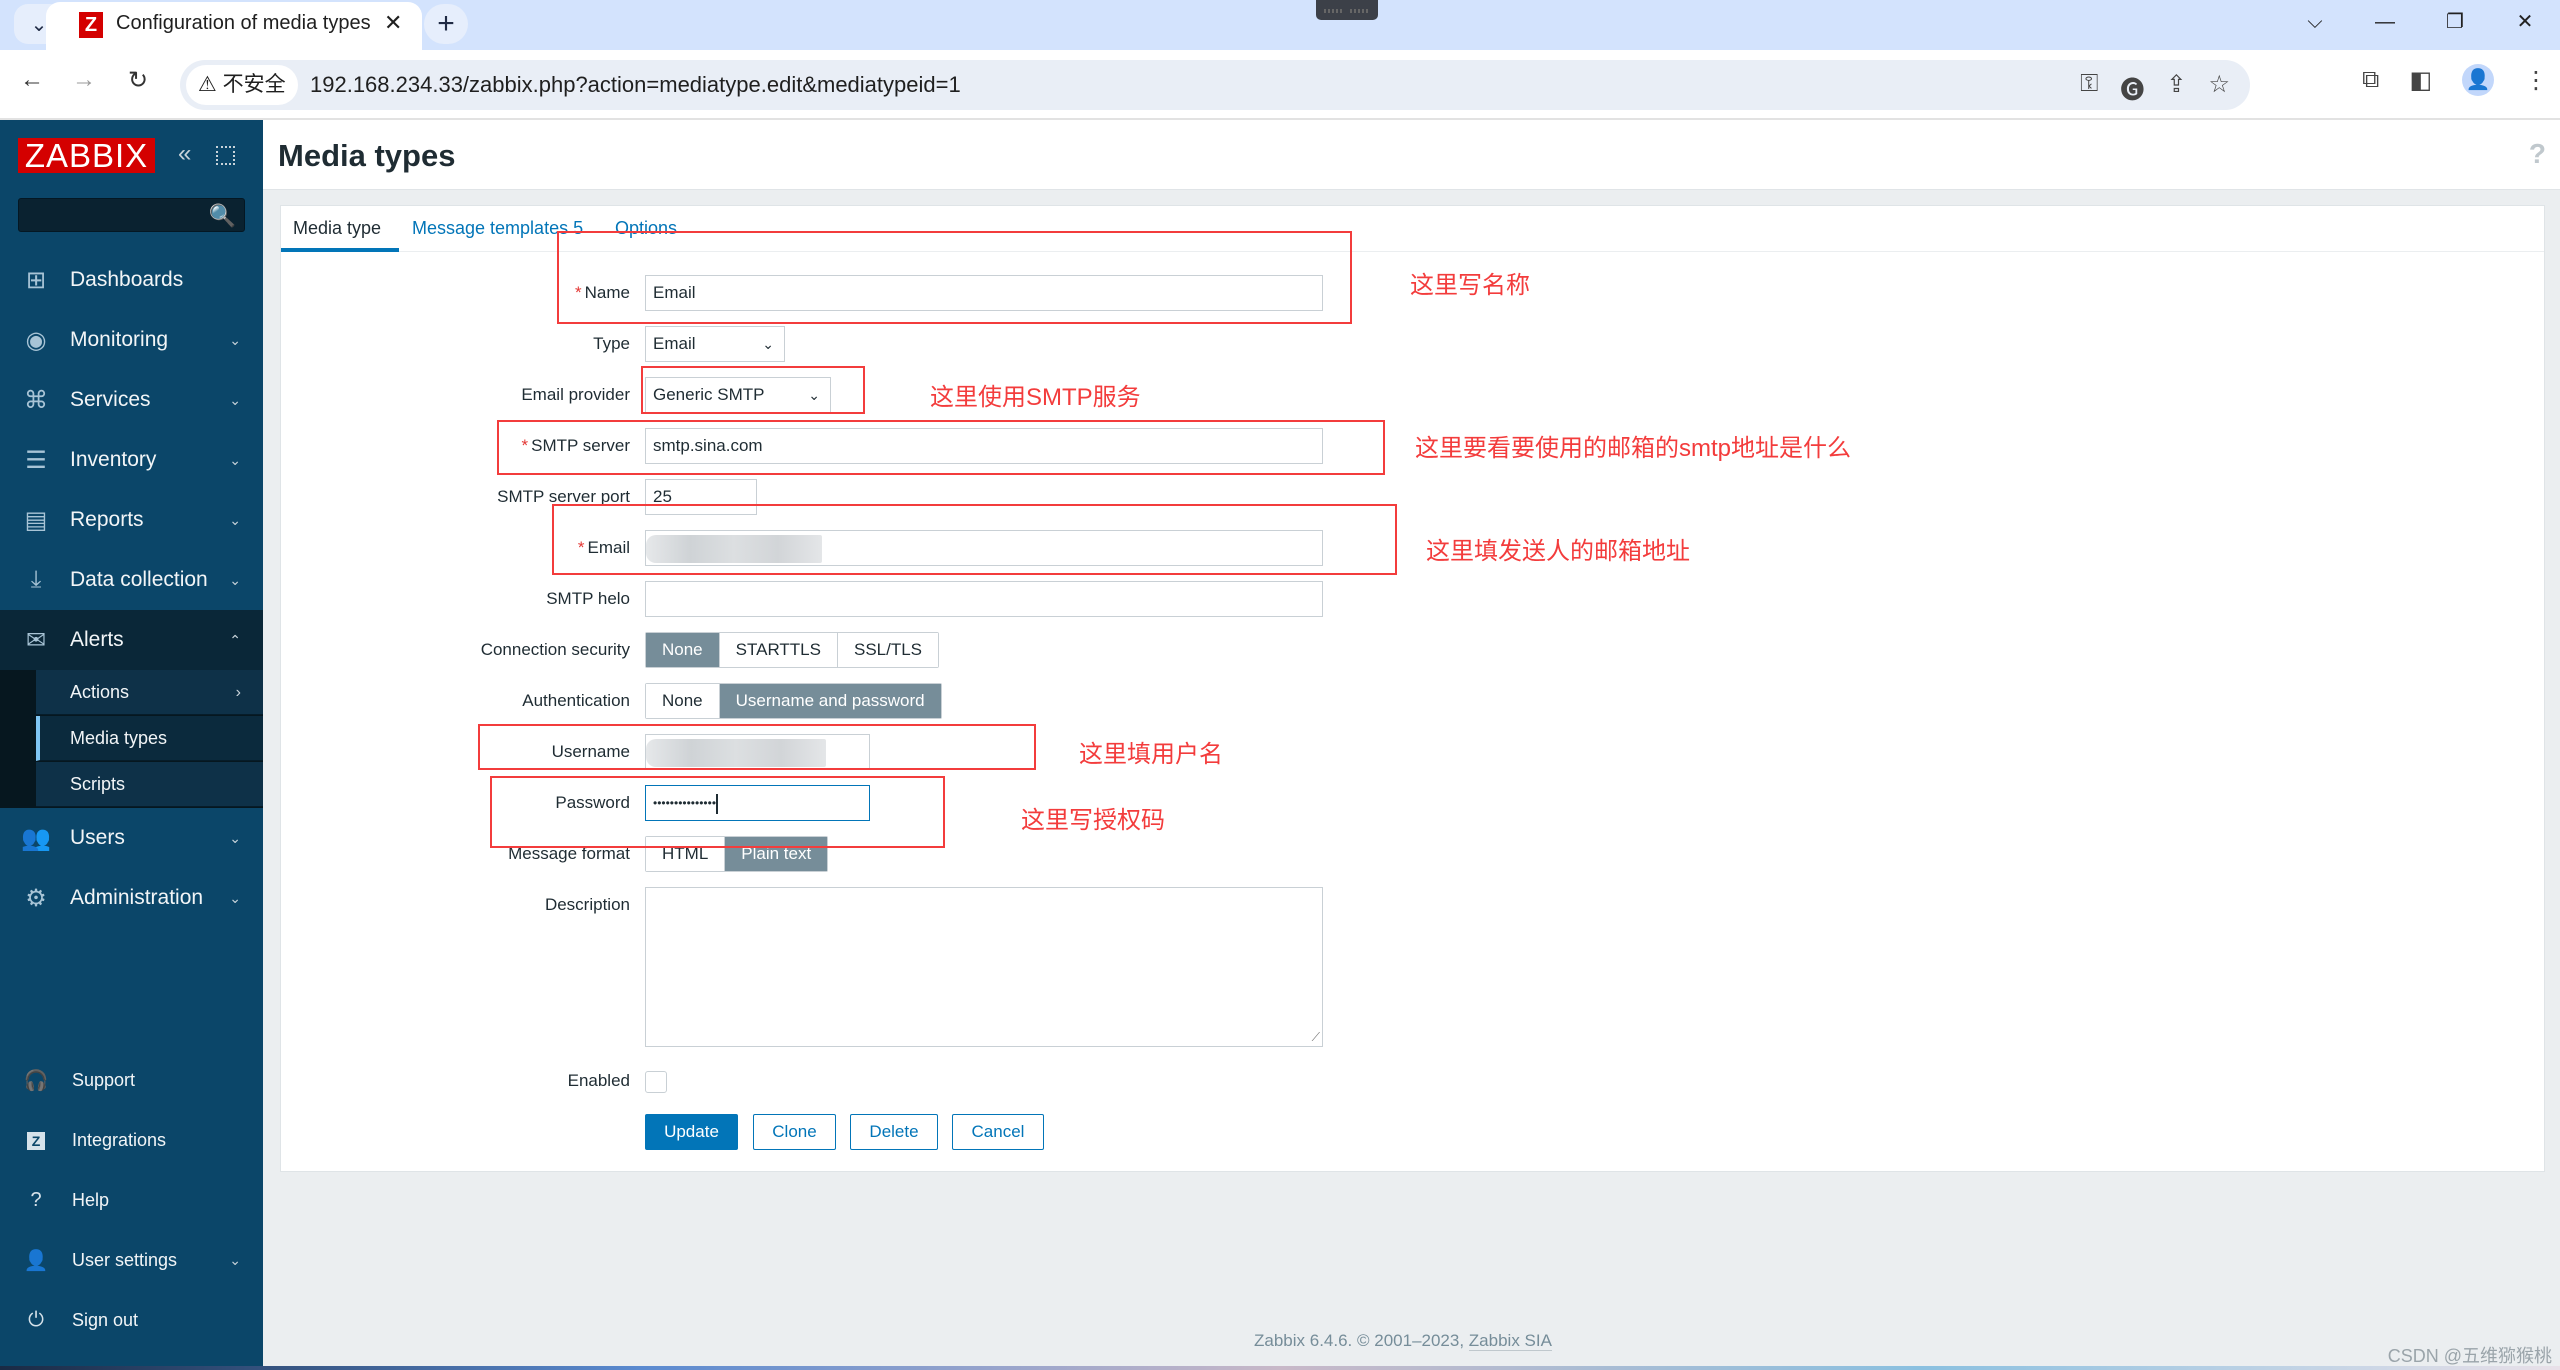 Image resolution: width=2560 pixels, height=1370 pixels. What do you see at coordinates (685, 854) in the screenshot?
I see `message-format-html: HTML` at bounding box center [685, 854].